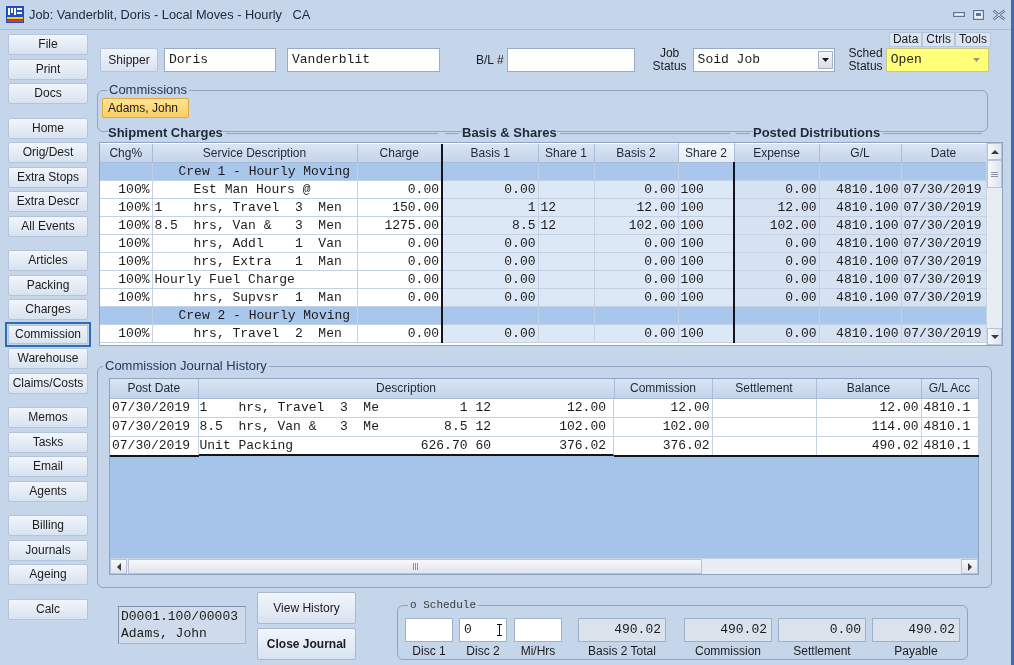 The image size is (1014, 665). Describe the element at coordinates (306, 644) in the screenshot. I see `journal-button: Close Journal` at that location.